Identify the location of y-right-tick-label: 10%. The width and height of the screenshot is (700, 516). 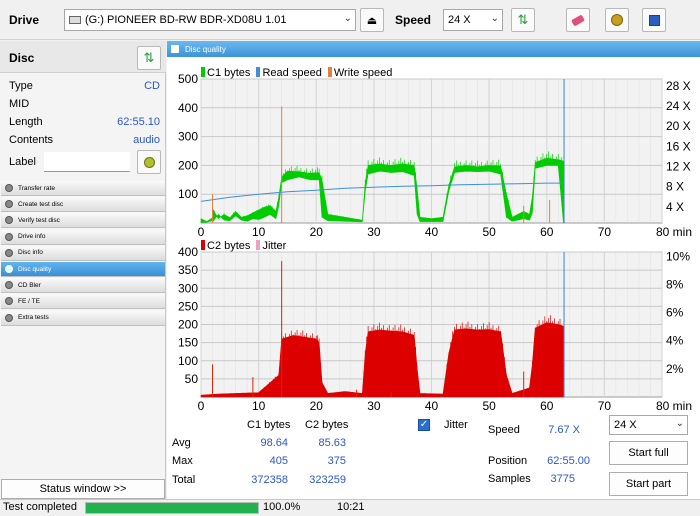
(678, 256).